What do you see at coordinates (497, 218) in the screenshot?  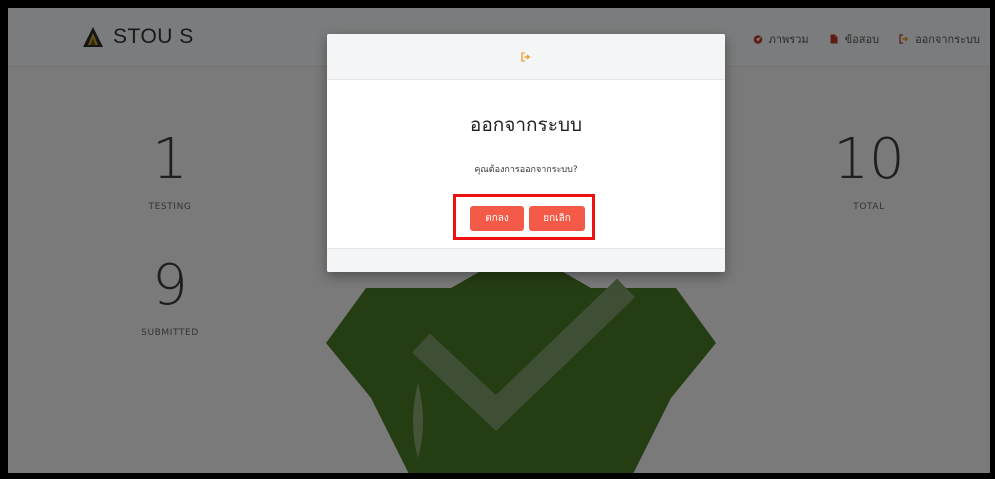 I see `confirm-button: ตกลง` at bounding box center [497, 218].